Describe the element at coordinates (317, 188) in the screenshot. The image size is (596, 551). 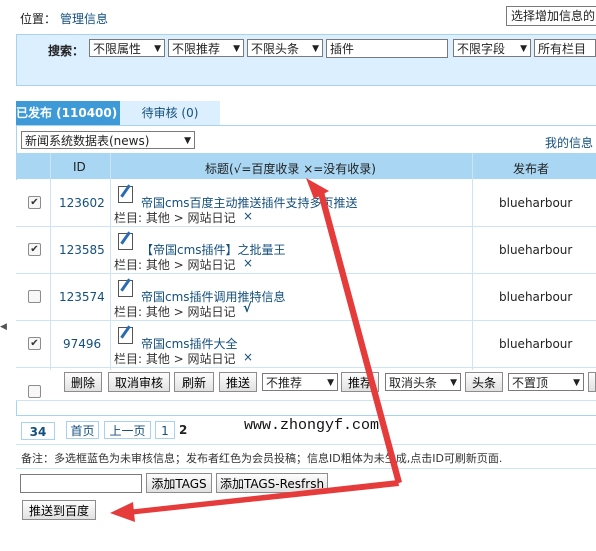
I see `arrow-up-head` at that location.